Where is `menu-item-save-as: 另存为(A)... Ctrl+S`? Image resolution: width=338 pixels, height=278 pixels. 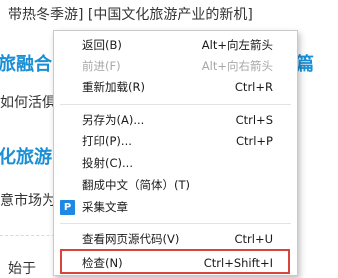 menu-item-save-as: 另存为(A)... Ctrl+S is located at coordinates (175, 120).